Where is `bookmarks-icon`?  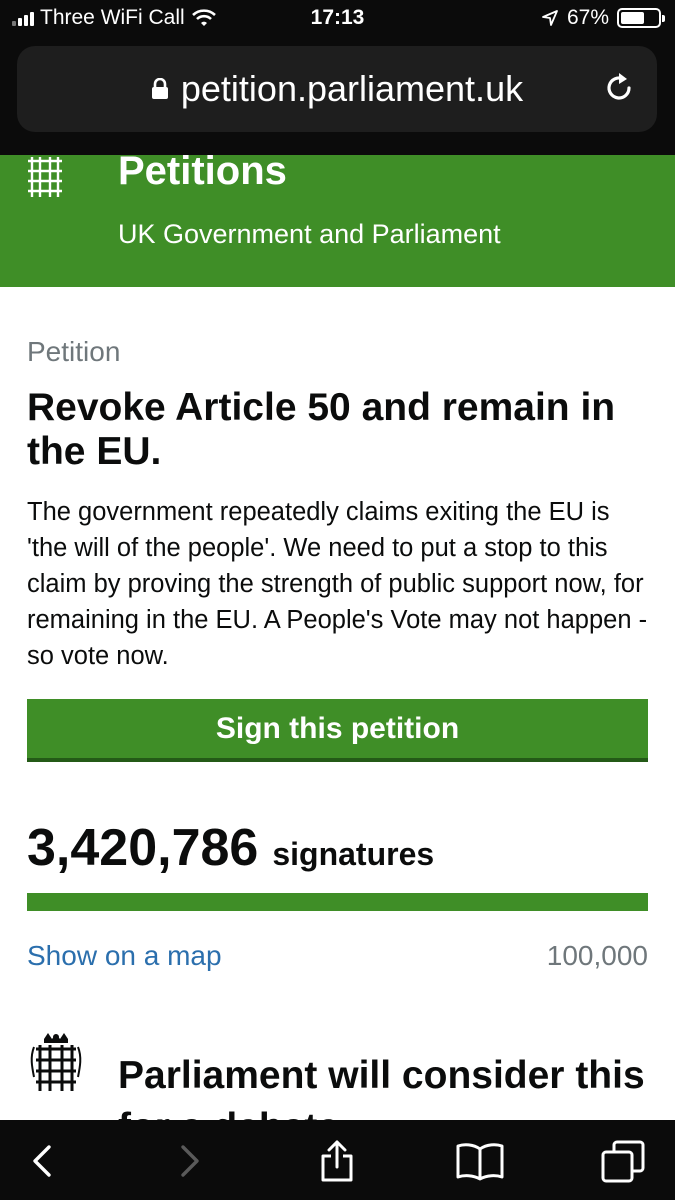 bookmarks-icon is located at coordinates (480, 1162).